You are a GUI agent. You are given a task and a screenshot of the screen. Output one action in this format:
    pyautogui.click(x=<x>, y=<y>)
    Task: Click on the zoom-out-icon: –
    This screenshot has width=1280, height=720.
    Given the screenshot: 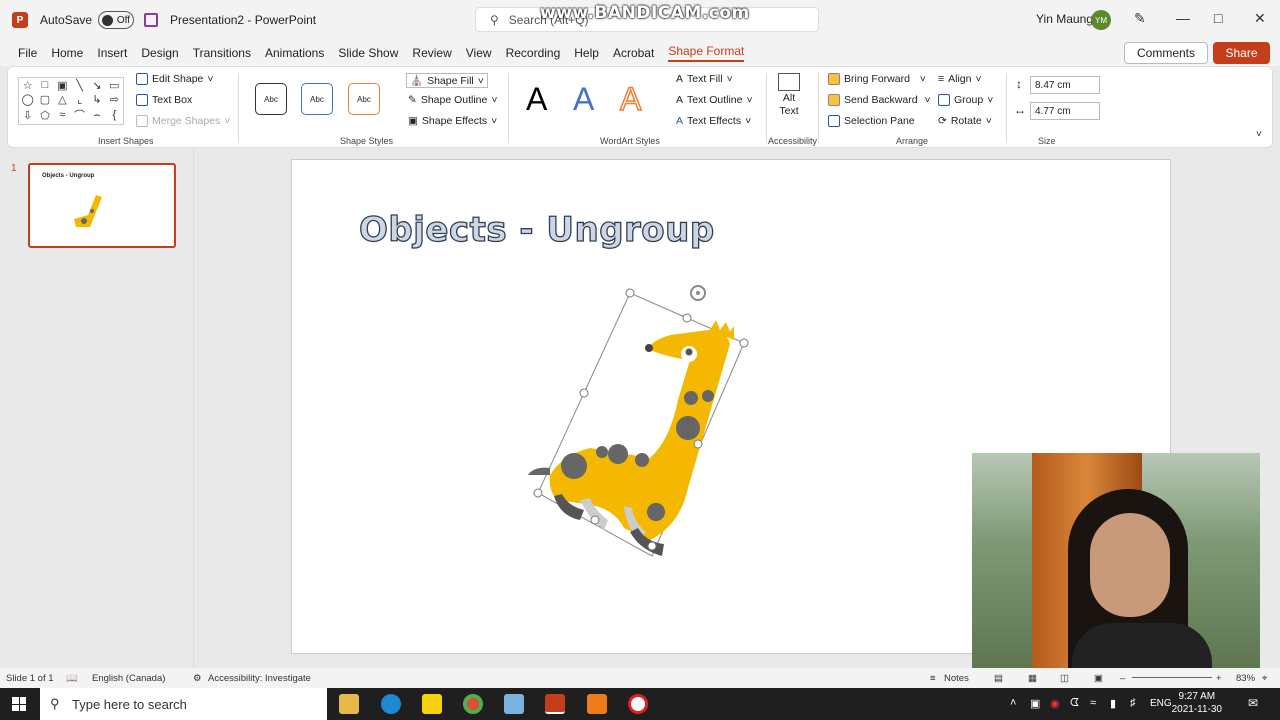 What is the action you would take?
    pyautogui.click(x=1122, y=678)
    